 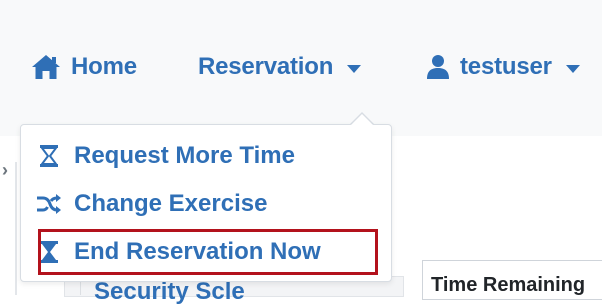 What do you see at coordinates (438, 67) in the screenshot?
I see `user-icon` at bounding box center [438, 67].